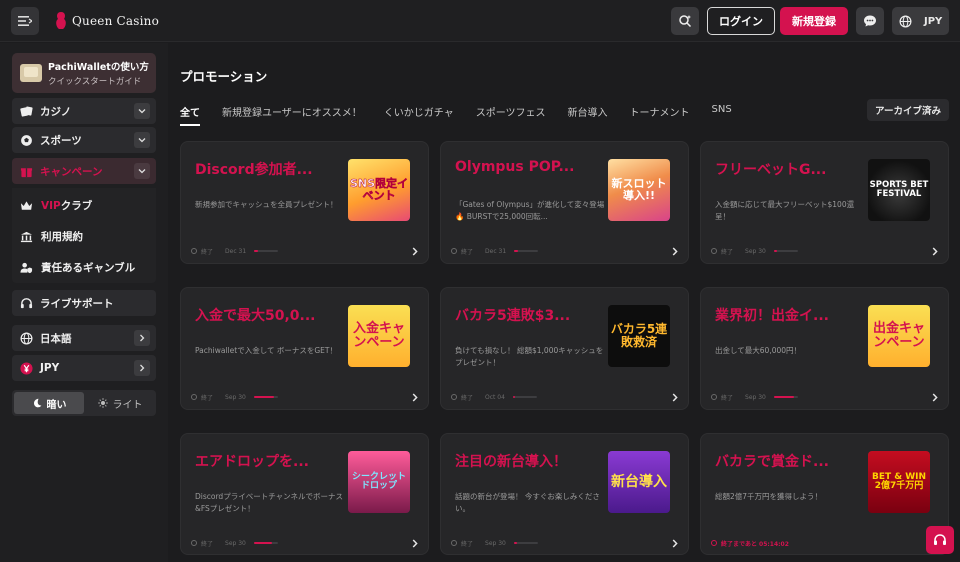 This screenshot has width=960, height=562. I want to click on chat-button, so click(870, 21).